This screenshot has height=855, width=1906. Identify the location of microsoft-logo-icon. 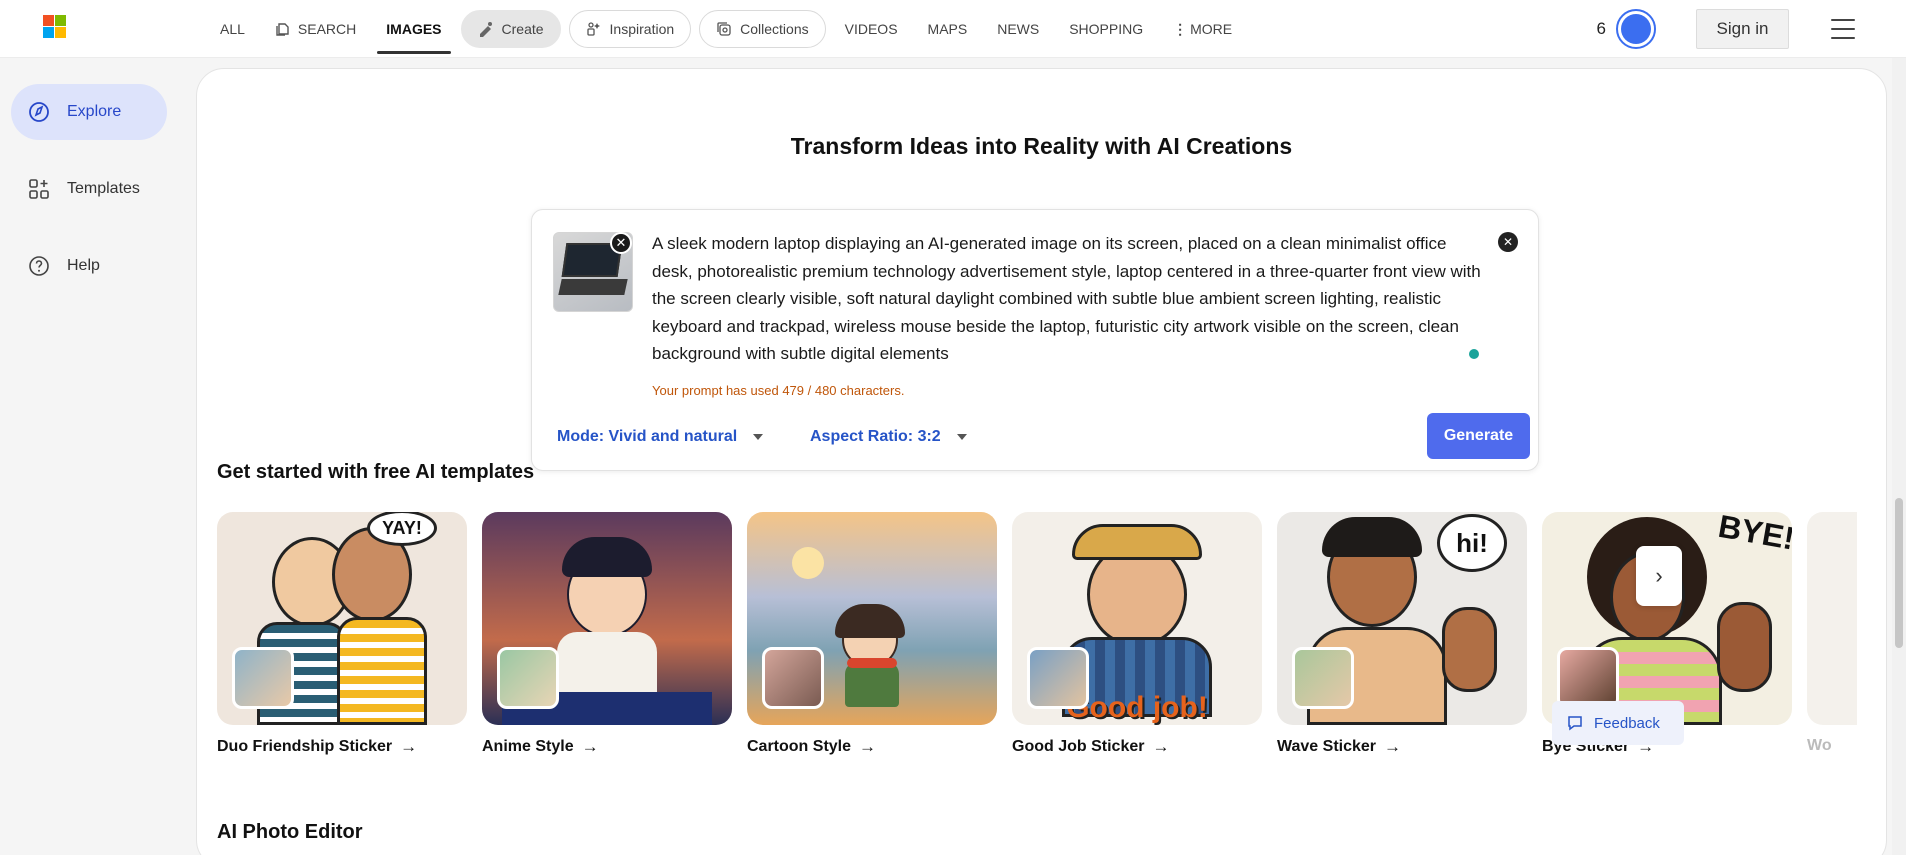
(54, 26).